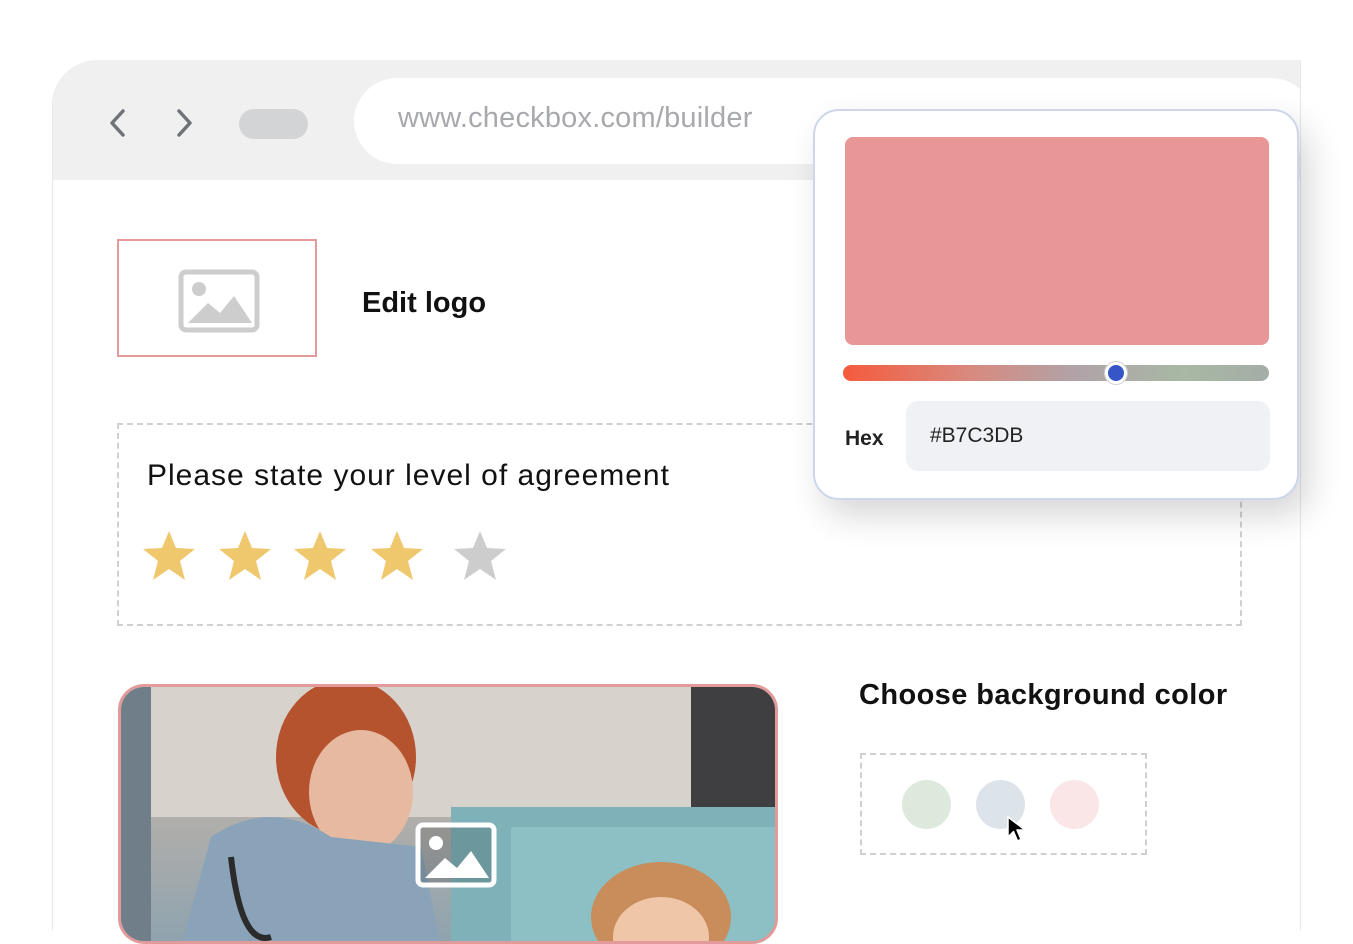 This screenshot has width=1353, height=944. What do you see at coordinates (424, 303) in the screenshot?
I see `edit-logo-label: Edit logo` at bounding box center [424, 303].